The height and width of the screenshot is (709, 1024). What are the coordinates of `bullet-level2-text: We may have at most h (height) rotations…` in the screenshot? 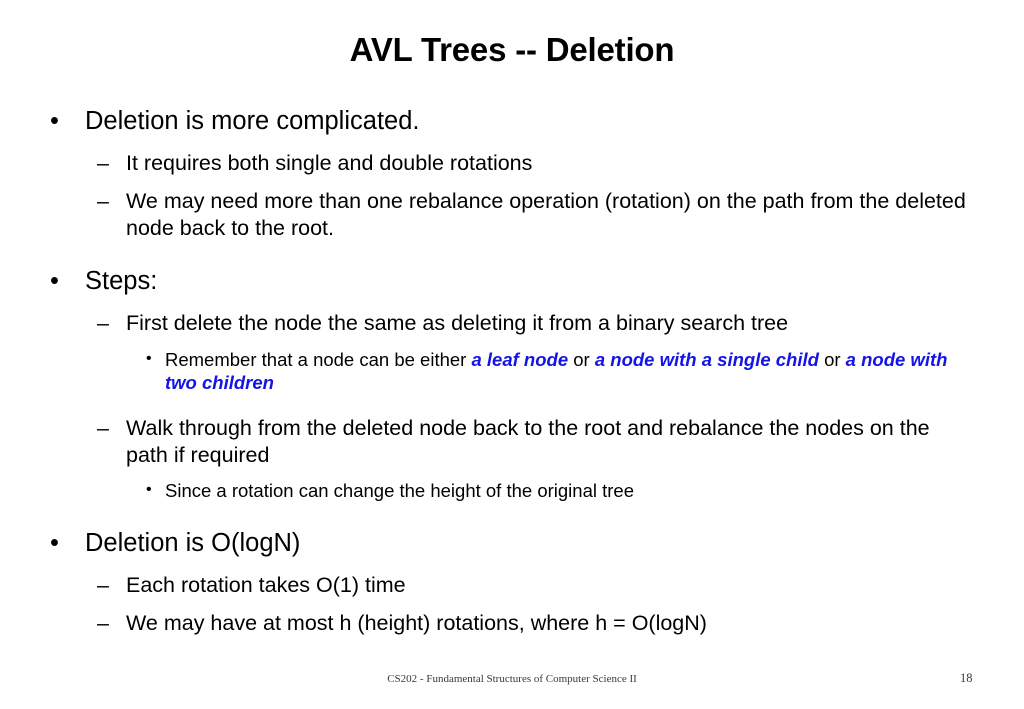 It's located at (416, 622).